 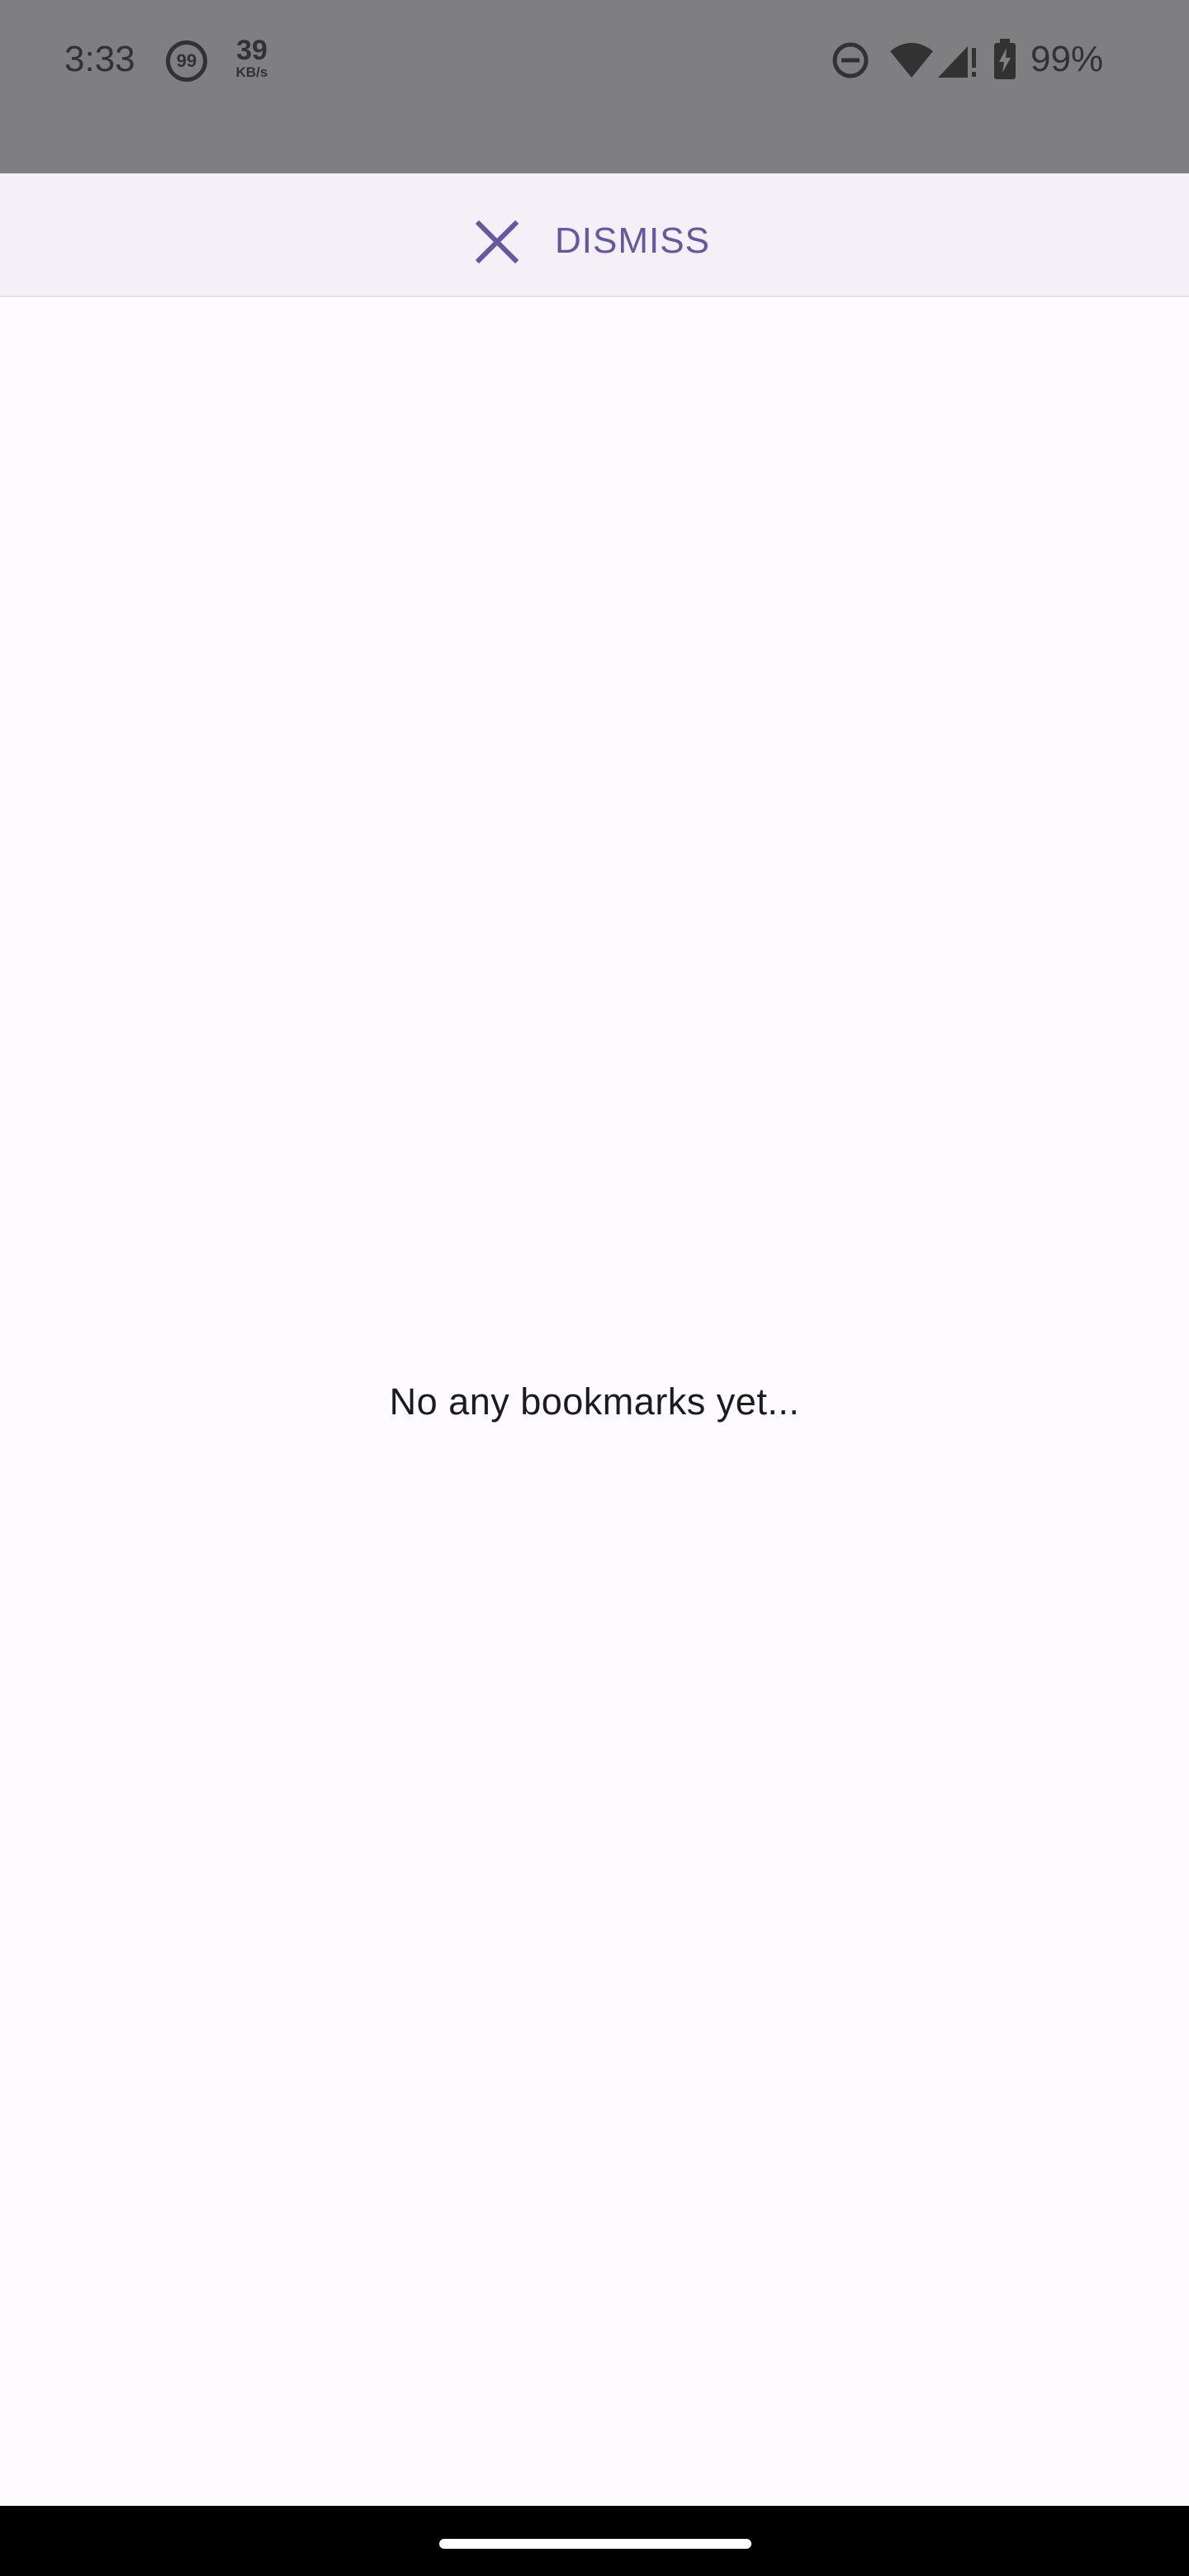 I want to click on network-speed-indicator: 39 KB/s, so click(x=252, y=58).